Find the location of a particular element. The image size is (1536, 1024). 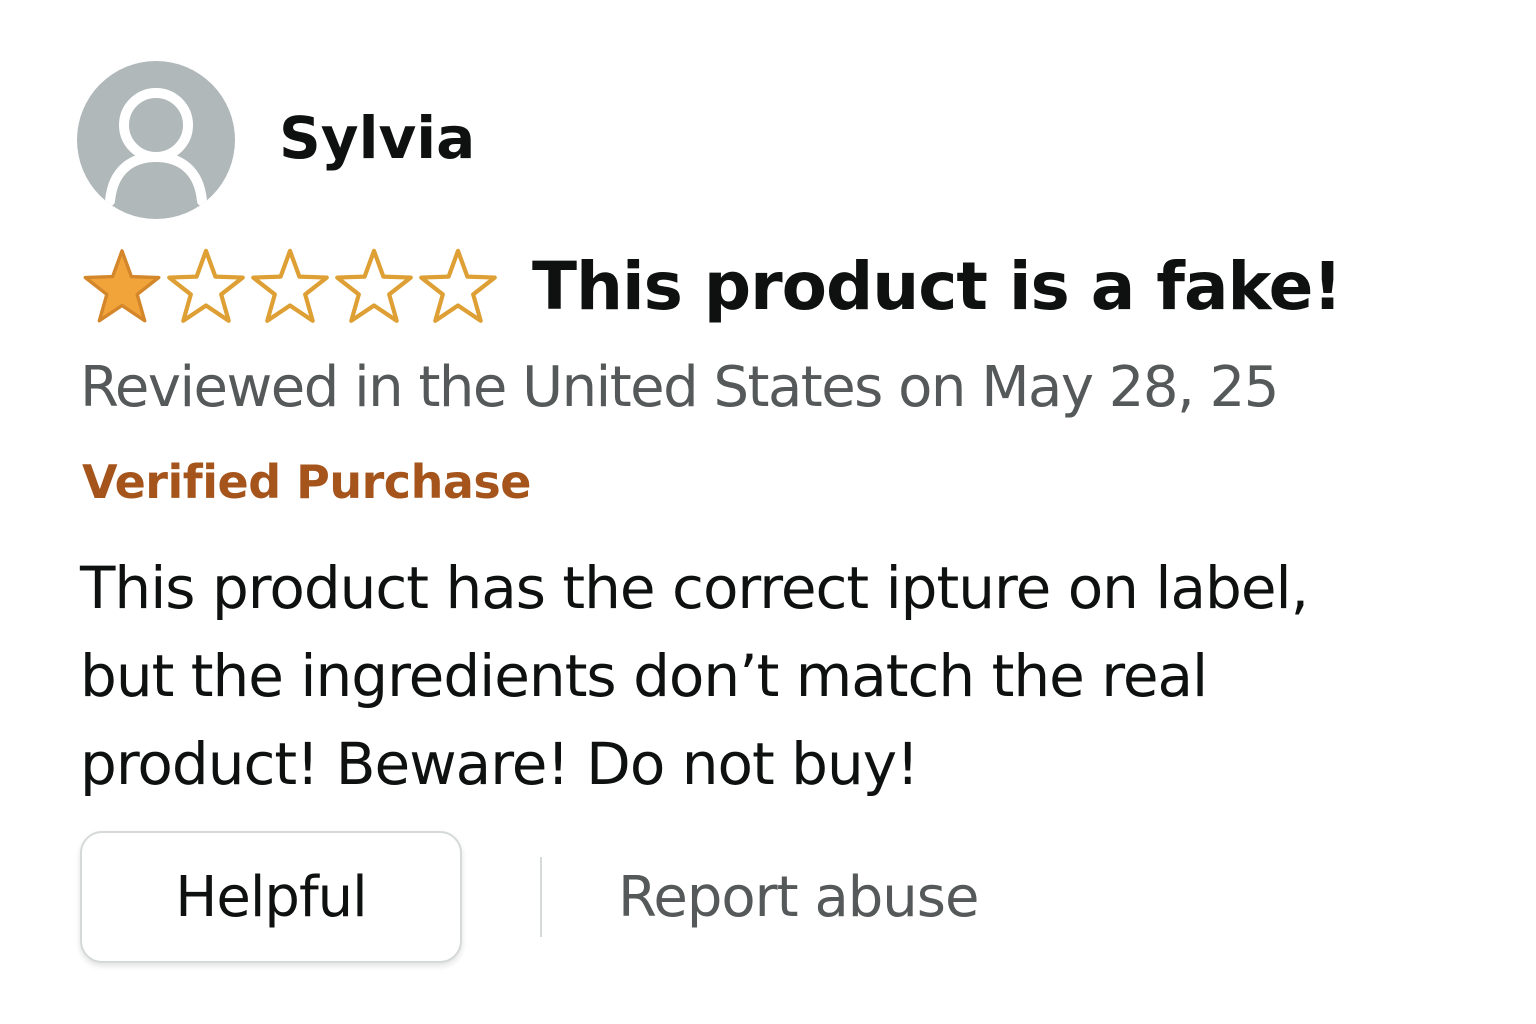

star-filled-icon is located at coordinates (122, 286).